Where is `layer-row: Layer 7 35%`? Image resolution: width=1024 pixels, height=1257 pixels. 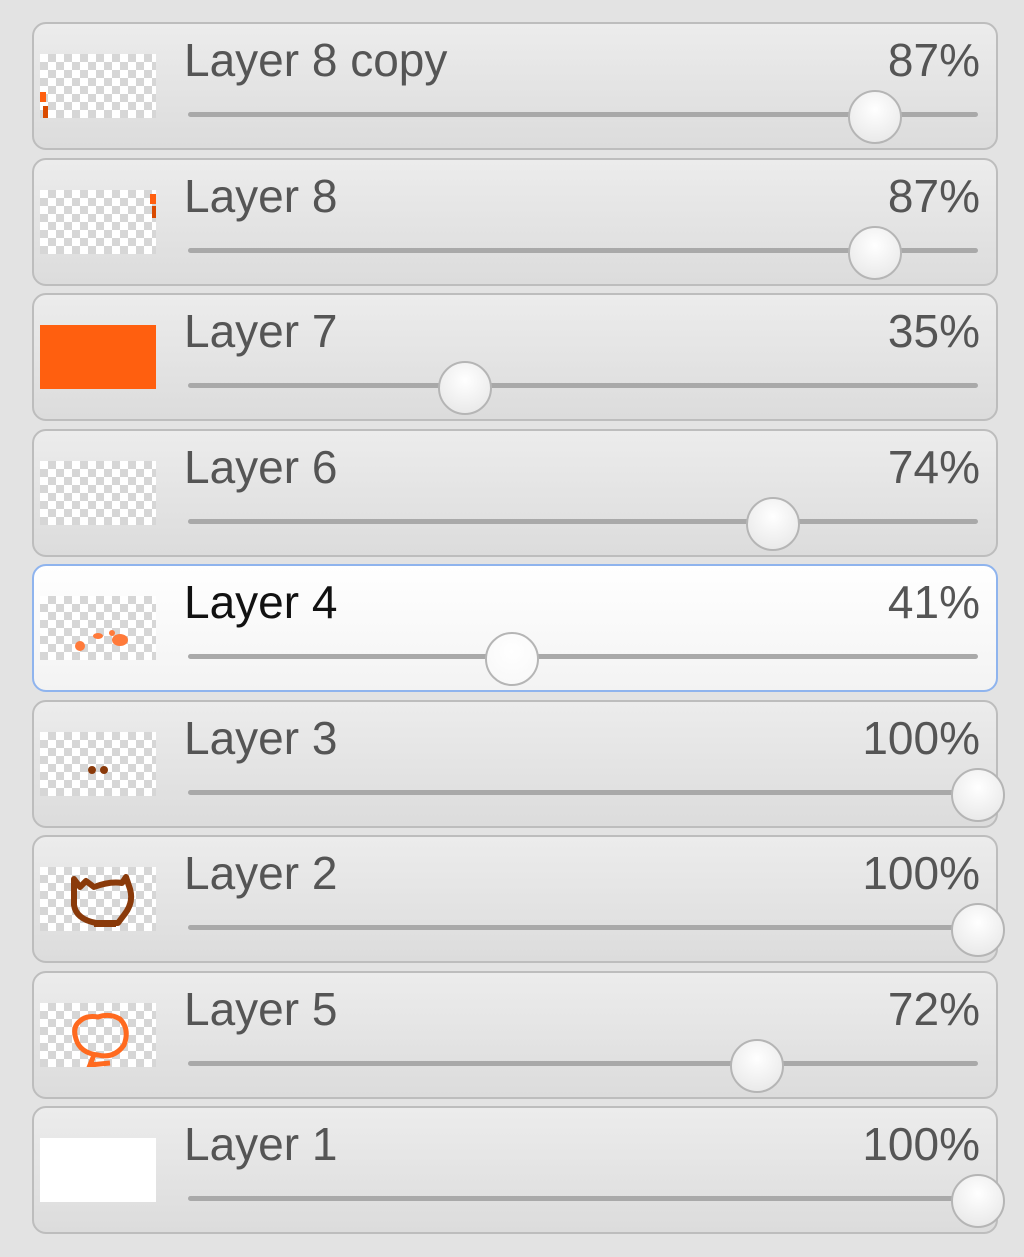 layer-row: Layer 7 35% is located at coordinates (515, 357).